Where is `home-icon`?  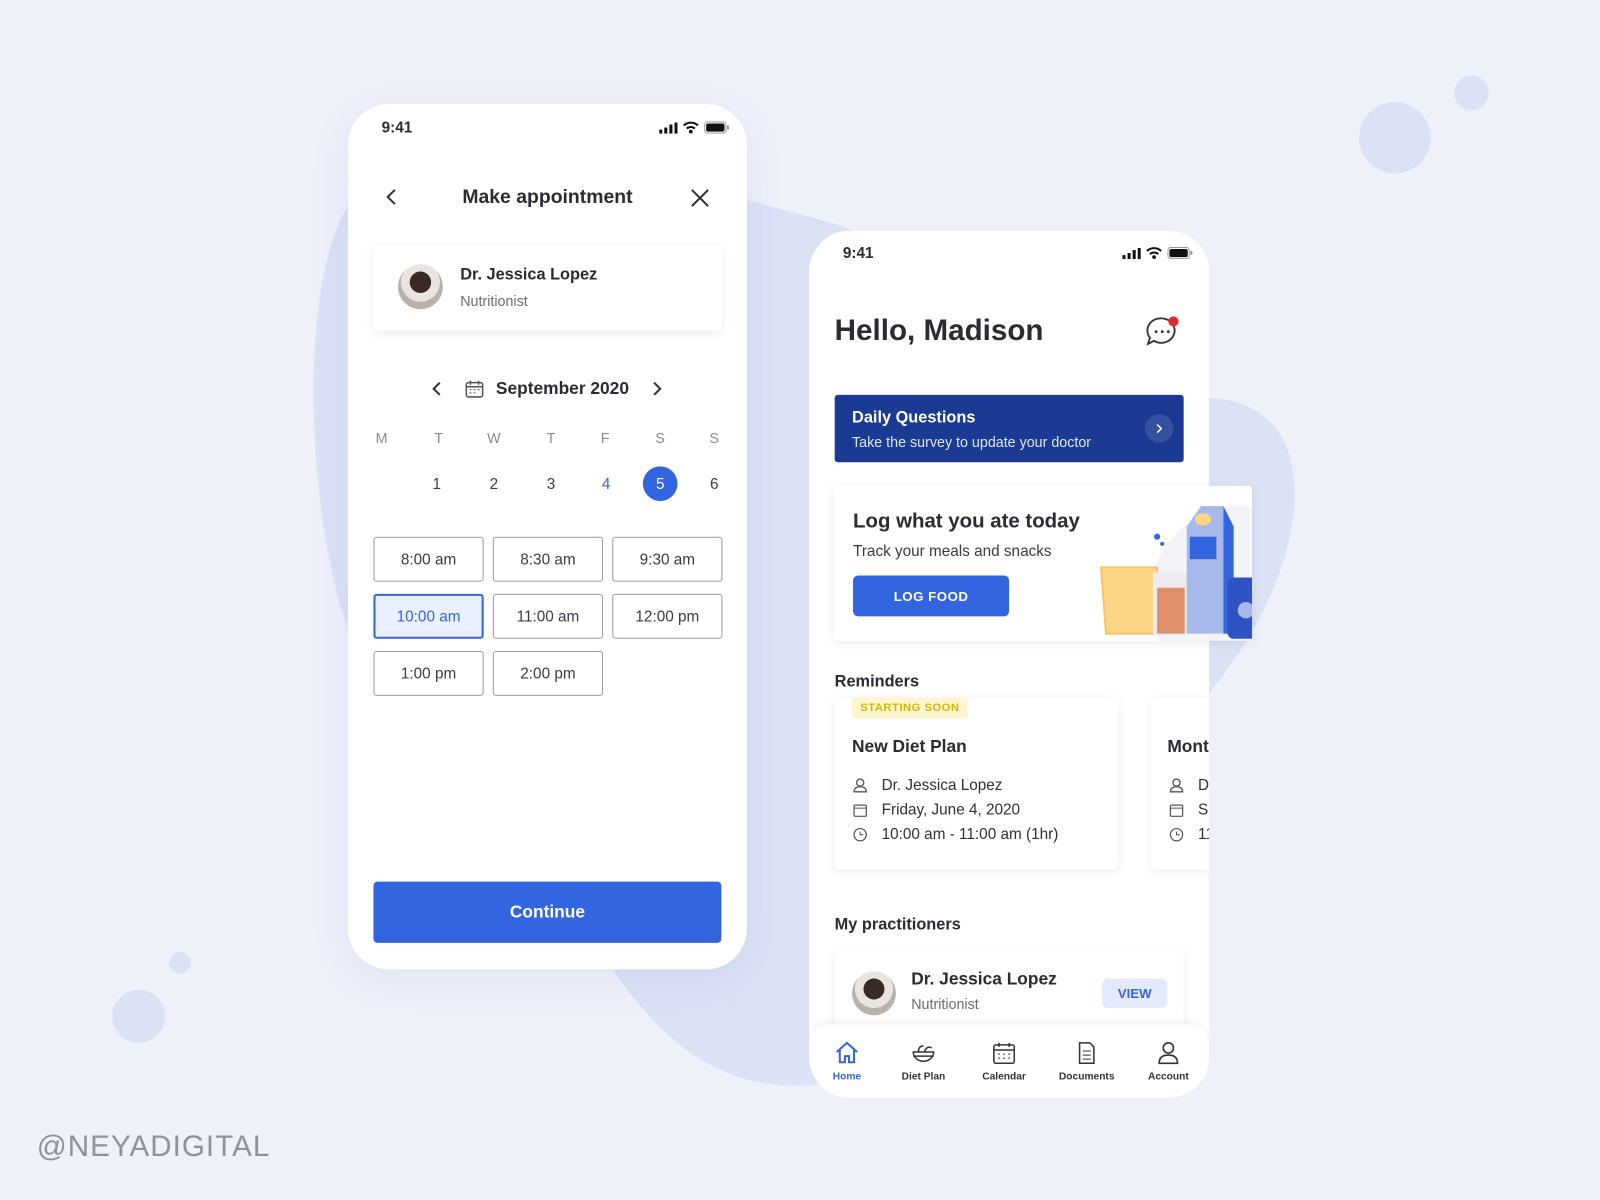 home-icon is located at coordinates (847, 1052).